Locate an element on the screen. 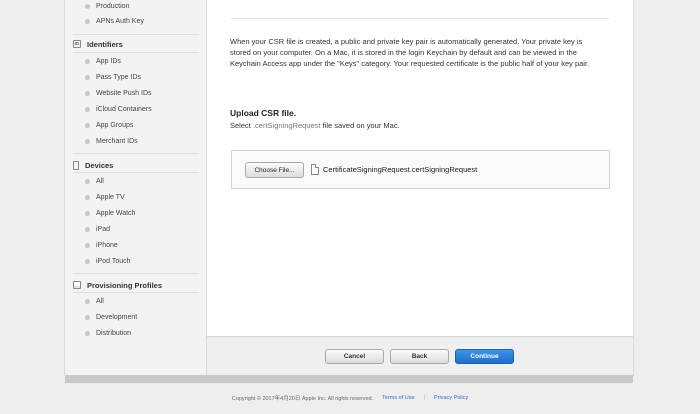 The image size is (700, 414). sidebar-item-ipod-touch: iPod Touch is located at coordinates (108, 261).